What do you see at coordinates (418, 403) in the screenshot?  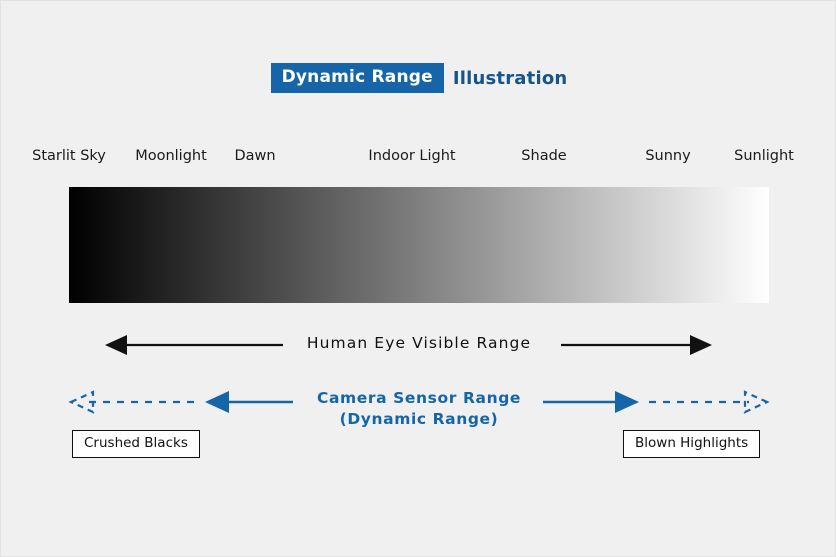 I see `camera-sensor-range-row: Camera Sensor Range (Dynamic Range)` at bounding box center [418, 403].